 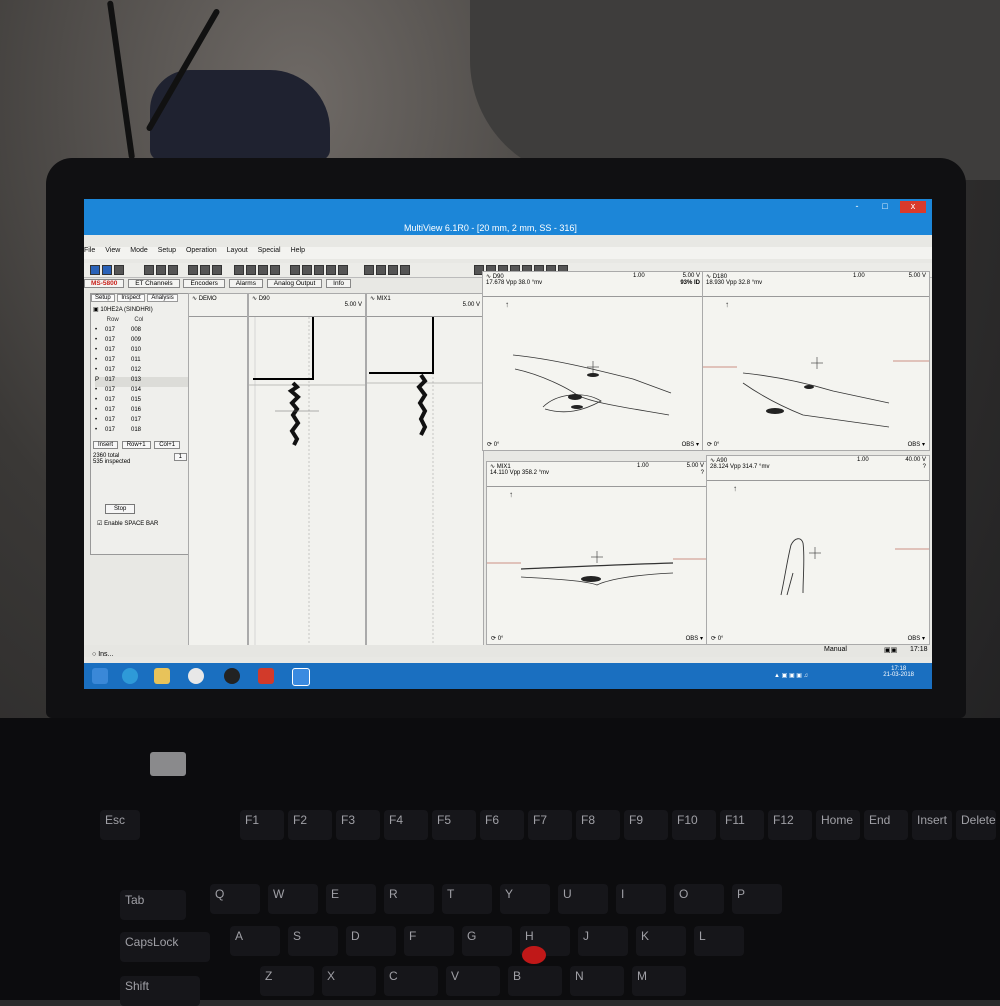 I want to click on menu-setup: Setup, so click(x=167, y=250).